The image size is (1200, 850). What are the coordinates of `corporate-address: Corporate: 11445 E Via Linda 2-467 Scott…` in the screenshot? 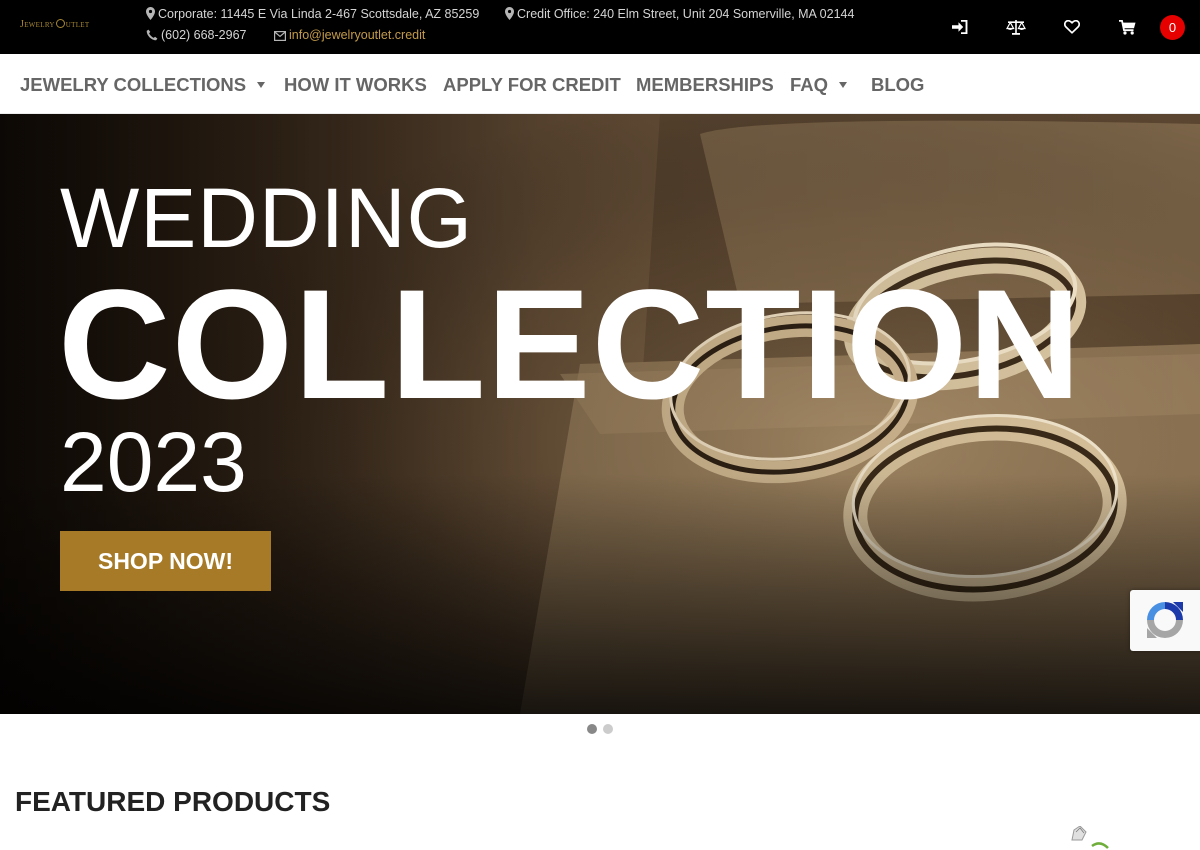 It's located at (312, 14).